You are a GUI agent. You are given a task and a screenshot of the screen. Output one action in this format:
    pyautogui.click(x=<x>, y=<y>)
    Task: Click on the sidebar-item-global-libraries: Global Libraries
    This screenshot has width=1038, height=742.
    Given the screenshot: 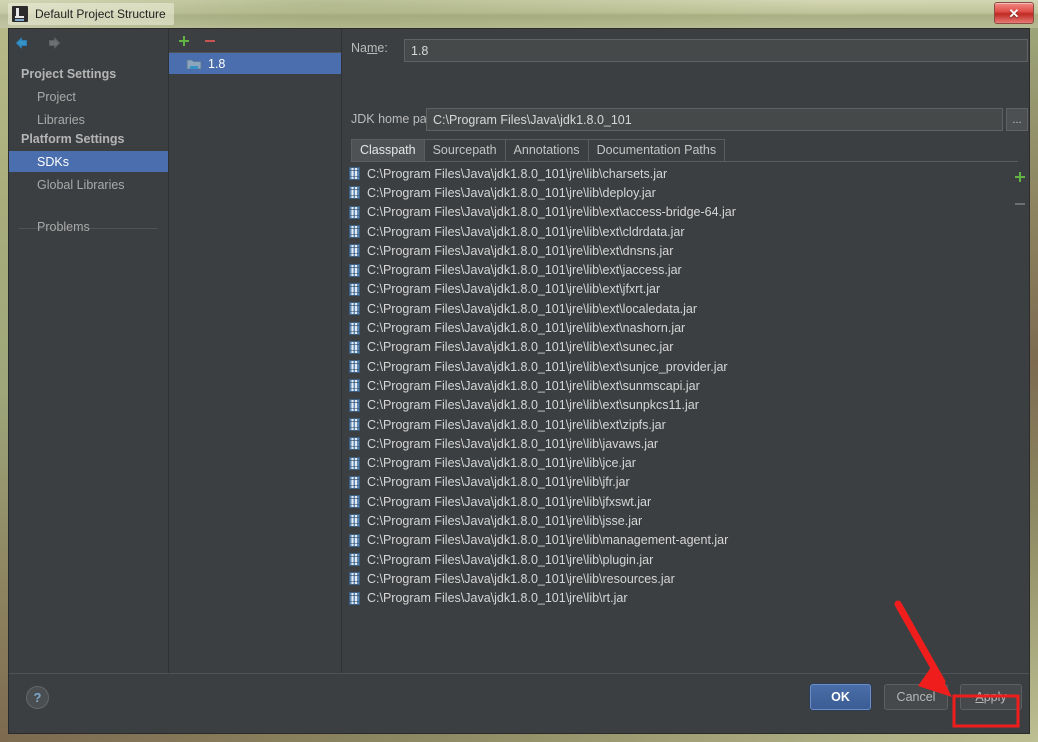 What is the action you would take?
    pyautogui.click(x=88, y=184)
    